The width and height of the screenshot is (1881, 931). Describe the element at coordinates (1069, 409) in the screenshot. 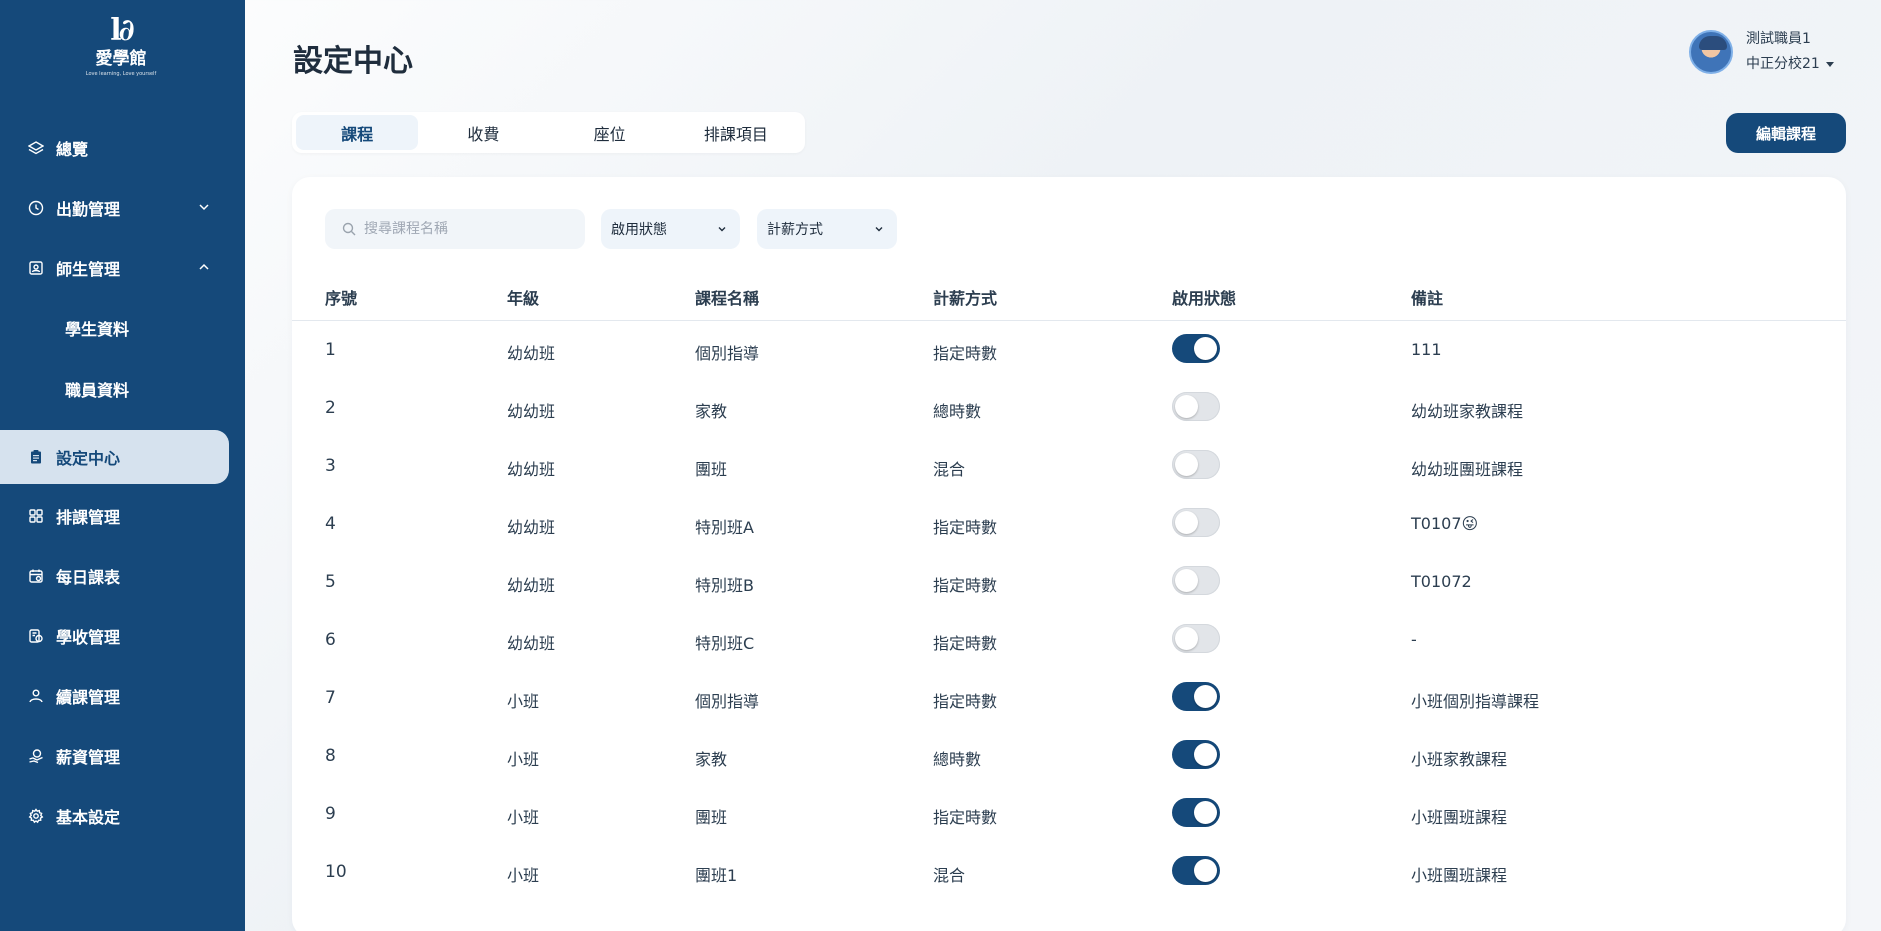

I see `table-row: 2 幼幼班 家教 總時數 幼幼班家教課程` at that location.